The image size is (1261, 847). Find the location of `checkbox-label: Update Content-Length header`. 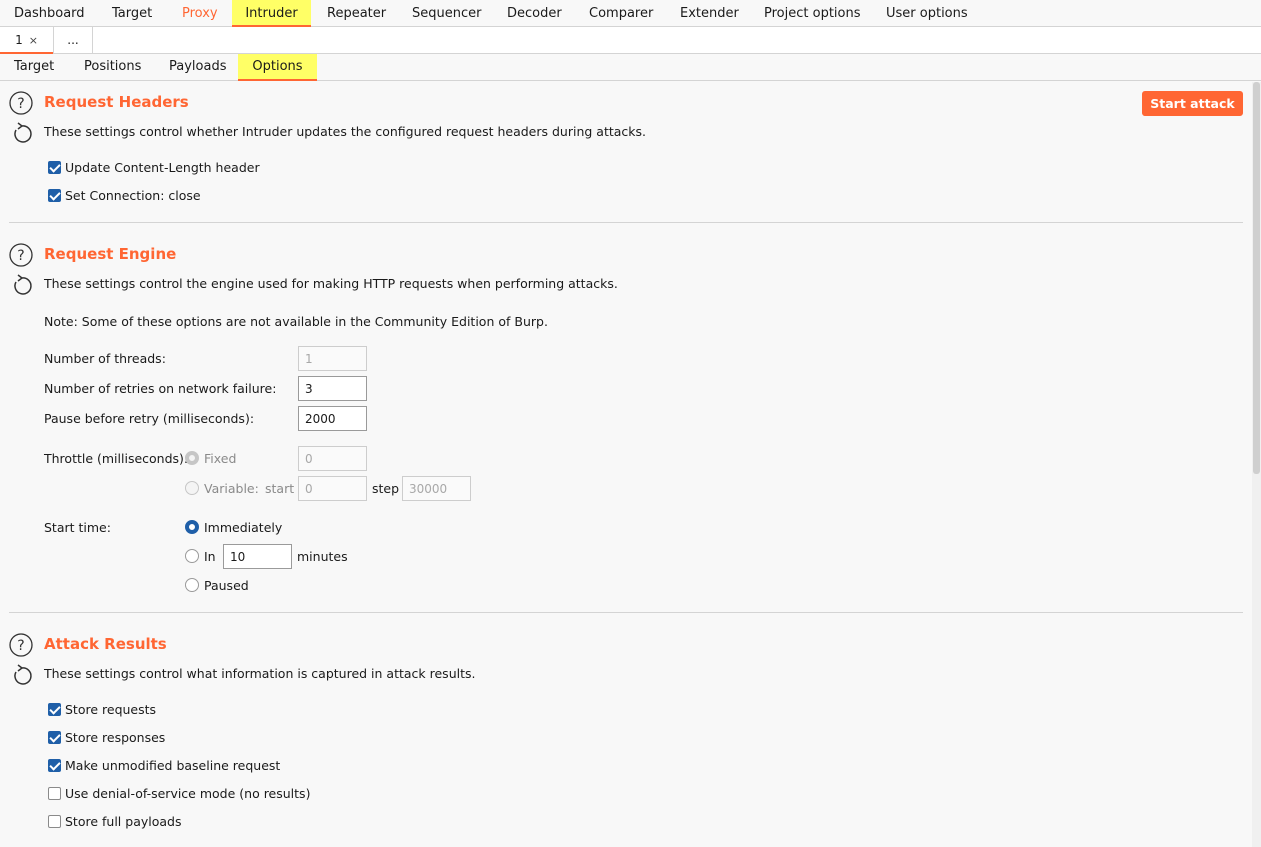

checkbox-label: Update Content-Length header is located at coordinates (162, 167).